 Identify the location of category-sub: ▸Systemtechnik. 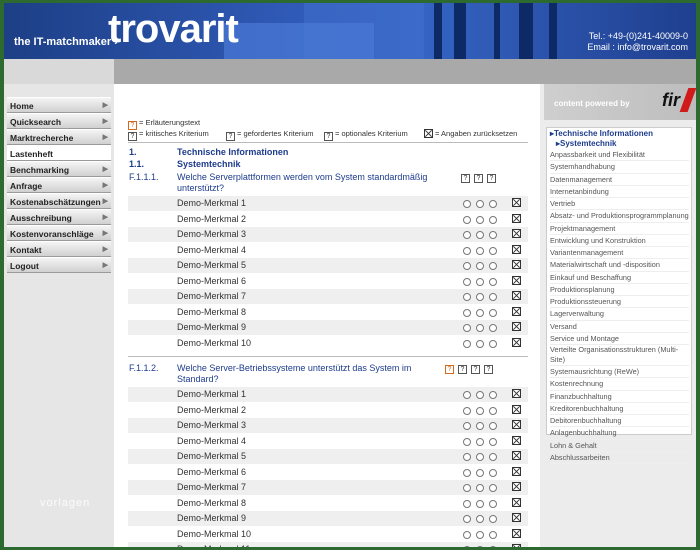
(619, 144).